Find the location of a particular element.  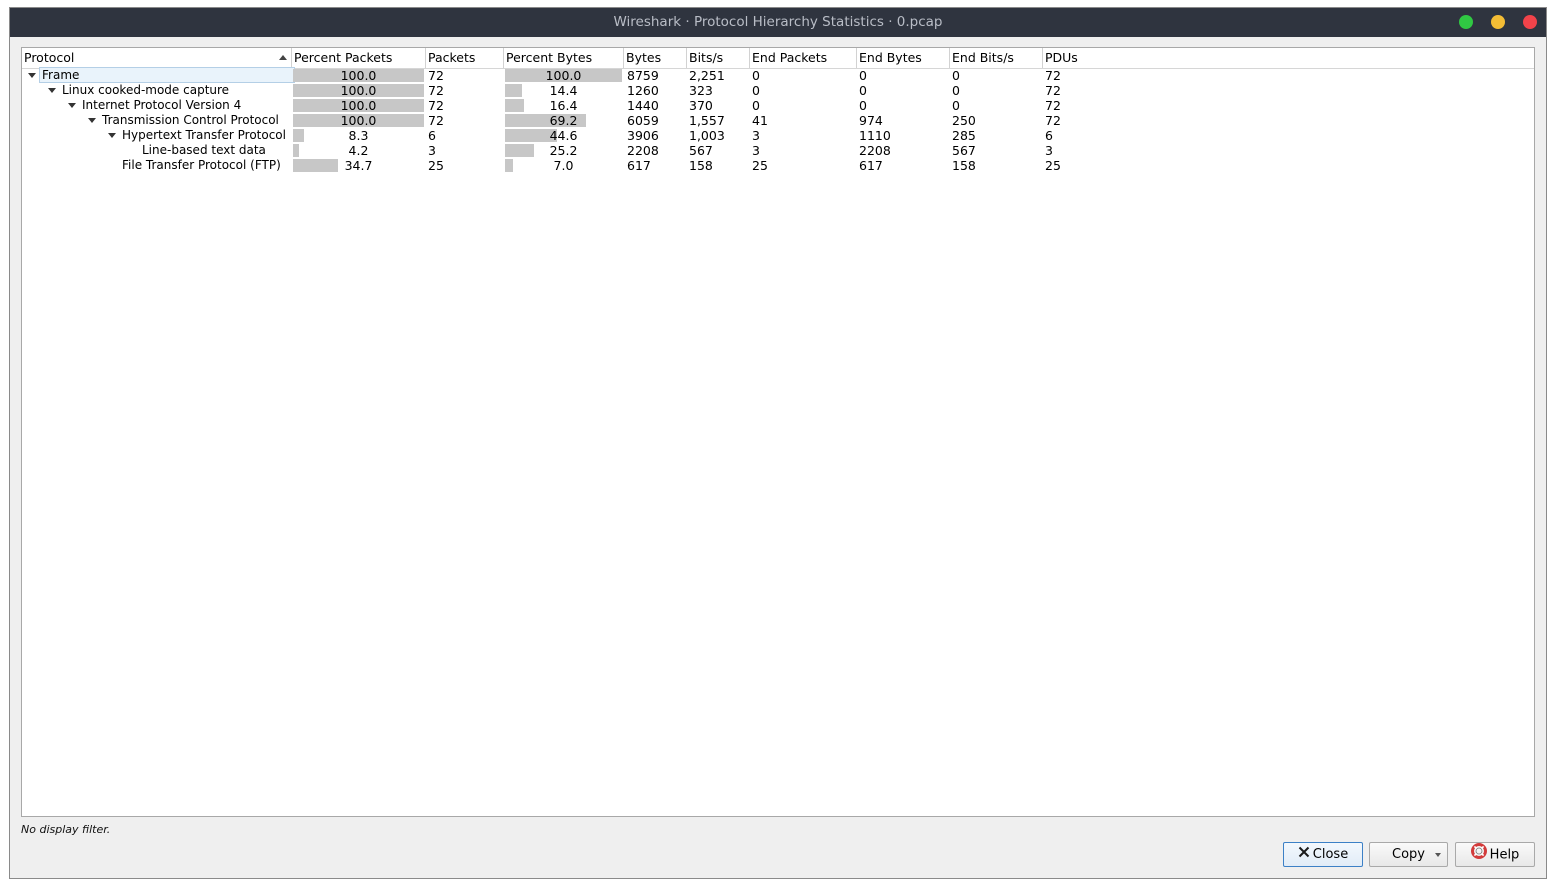

percent-bytes-bar: 44.6 is located at coordinates (563, 135).